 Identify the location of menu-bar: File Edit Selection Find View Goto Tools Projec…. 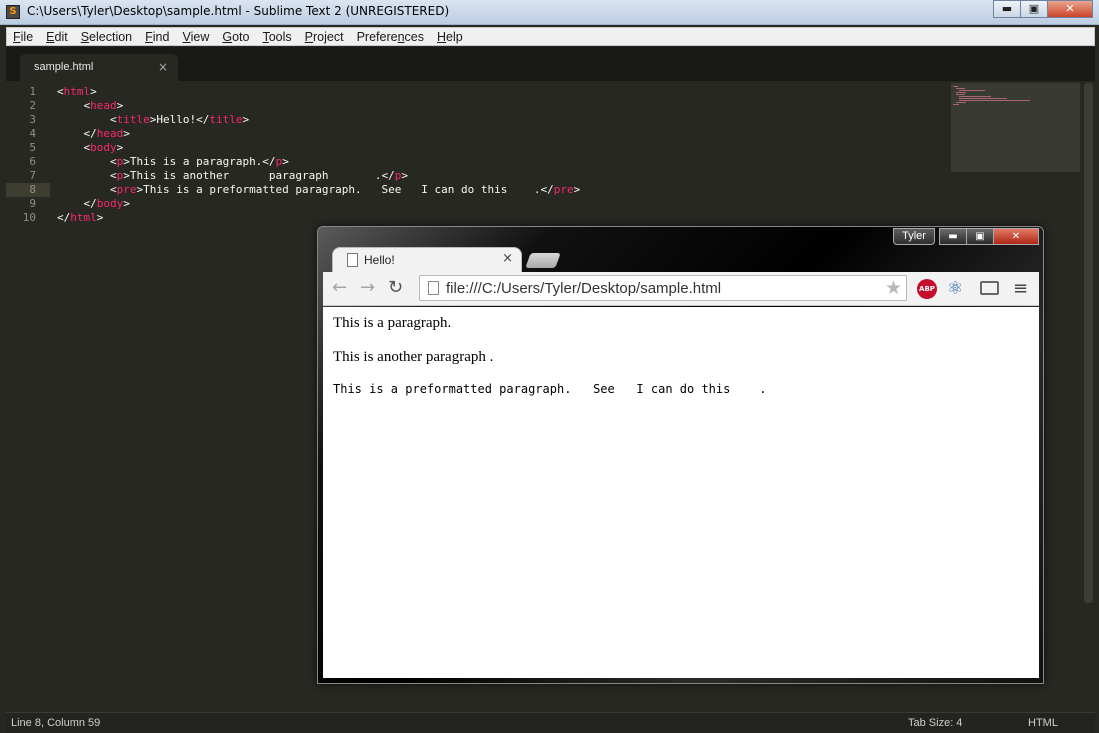
(550, 36).